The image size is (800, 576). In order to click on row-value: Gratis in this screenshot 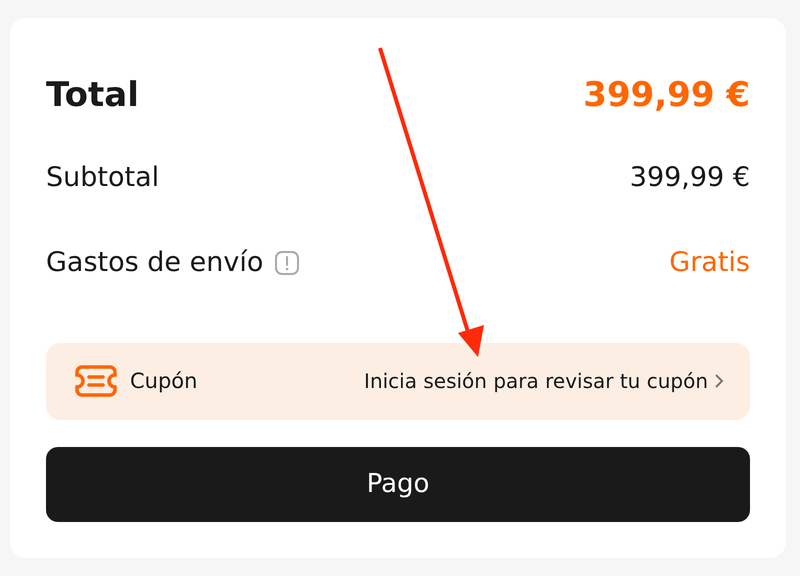, I will do `click(709, 262)`.